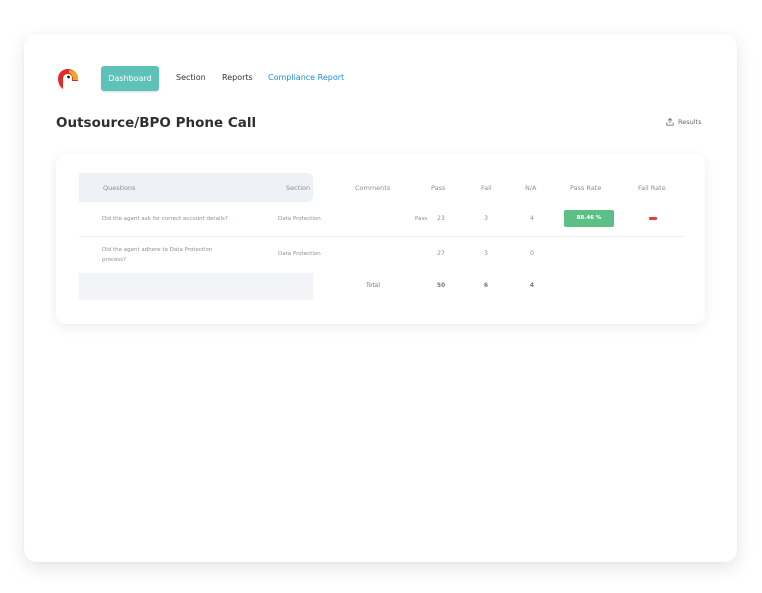  Describe the element at coordinates (486, 218) in the screenshot. I see `row1-fail: 3` at that location.